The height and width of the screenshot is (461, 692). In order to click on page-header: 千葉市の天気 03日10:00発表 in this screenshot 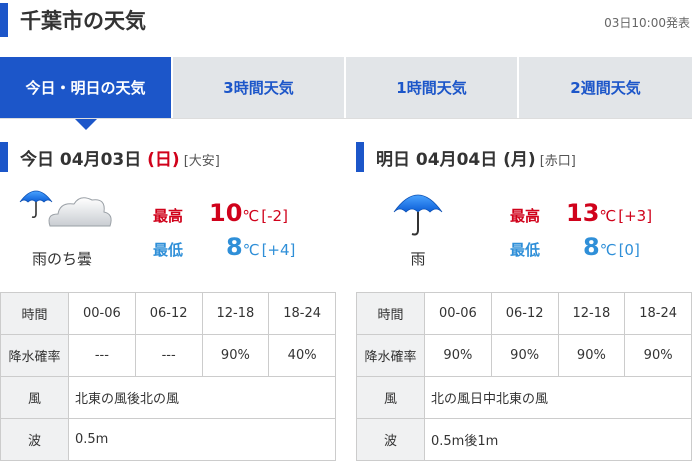, I will do `click(346, 20)`.